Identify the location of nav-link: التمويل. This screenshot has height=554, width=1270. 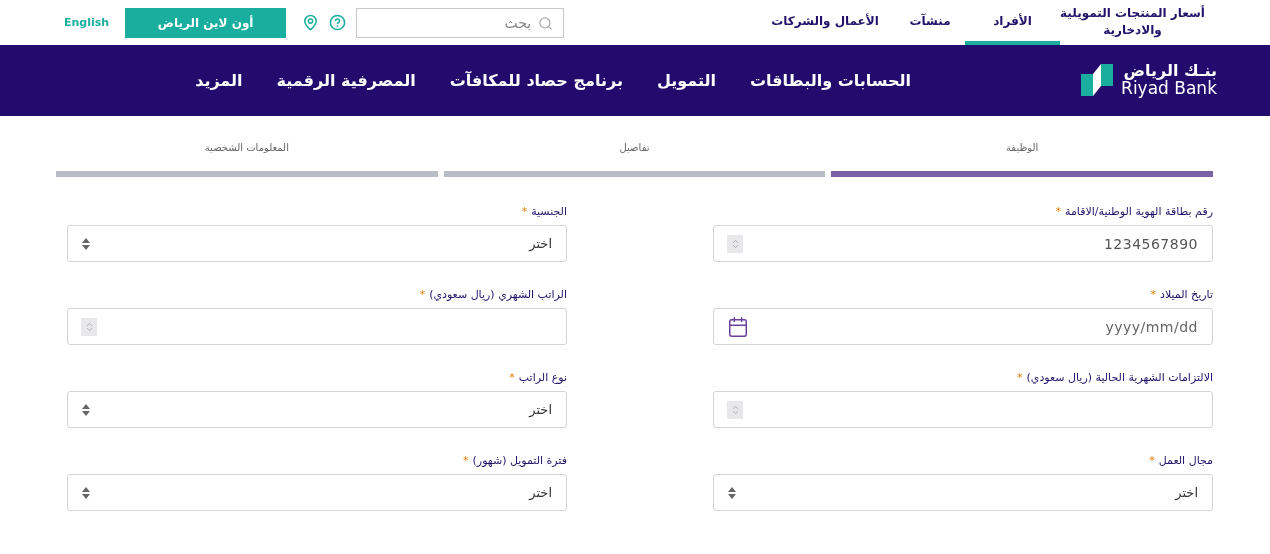
(686, 80).